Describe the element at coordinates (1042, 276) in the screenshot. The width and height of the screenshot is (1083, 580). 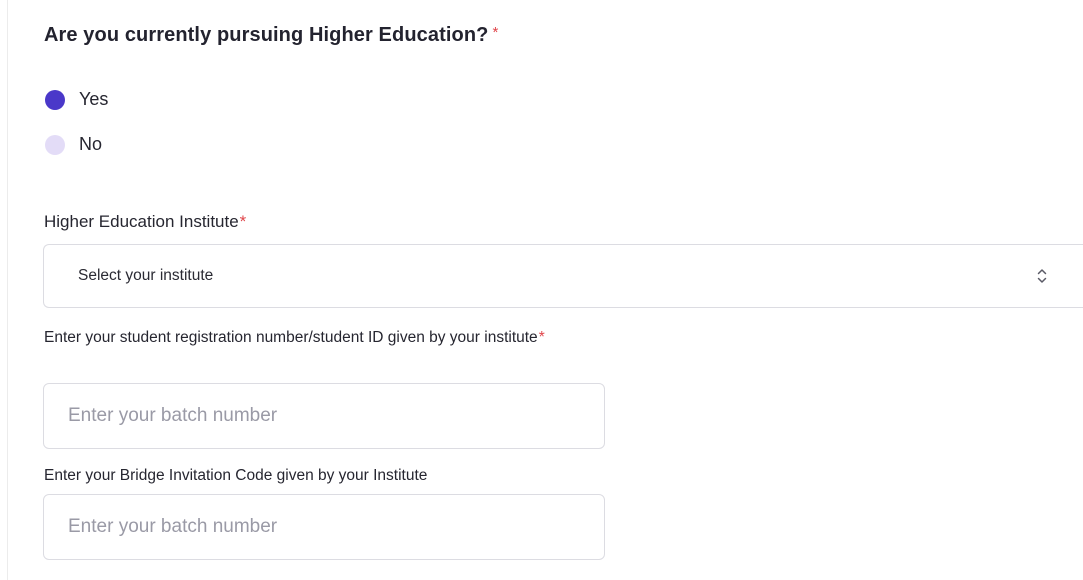
I see `chevron-up-down-icon` at that location.